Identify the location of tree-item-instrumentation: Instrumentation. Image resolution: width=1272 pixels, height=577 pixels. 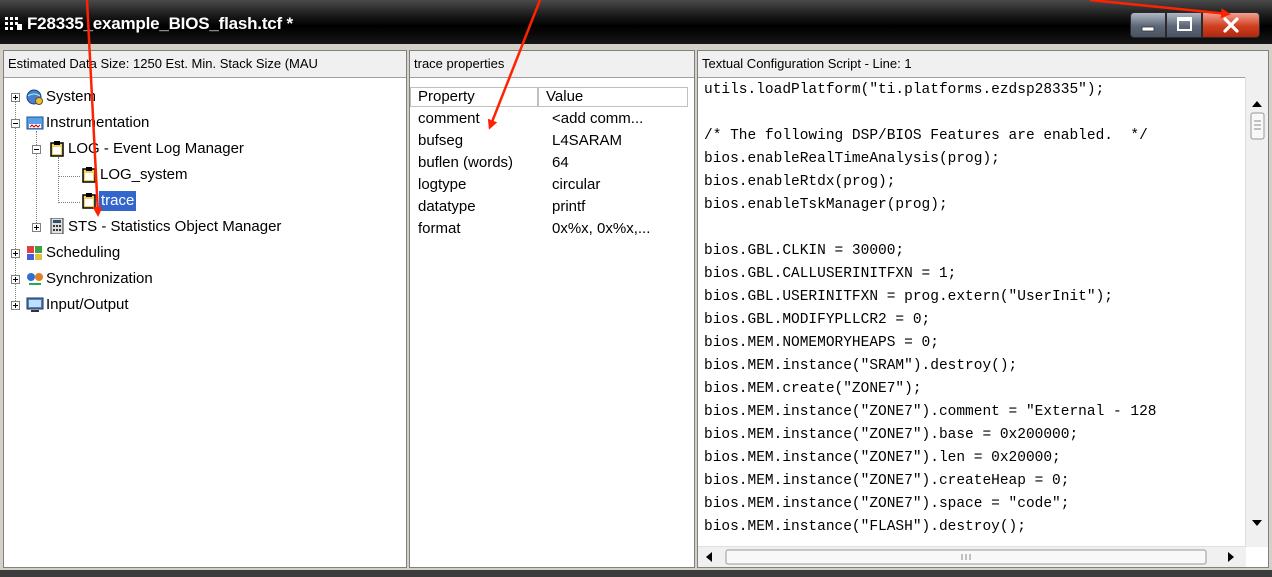
(204, 123).